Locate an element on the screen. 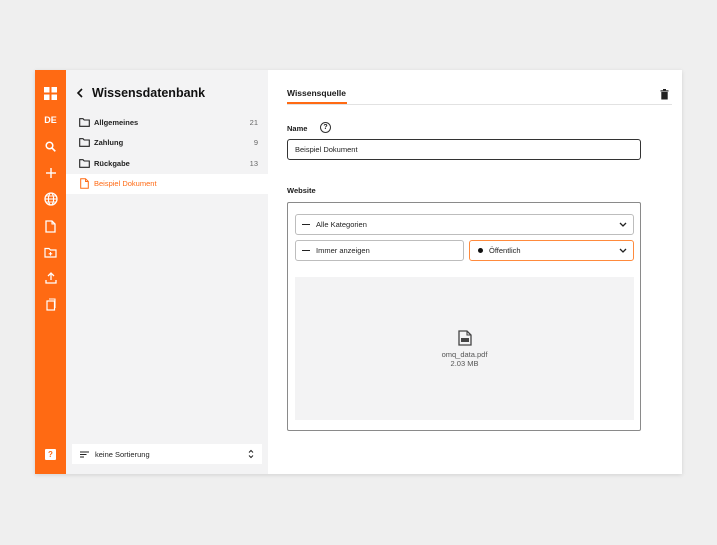 This screenshot has width=717, height=545. upload-icon is located at coordinates (50, 278).